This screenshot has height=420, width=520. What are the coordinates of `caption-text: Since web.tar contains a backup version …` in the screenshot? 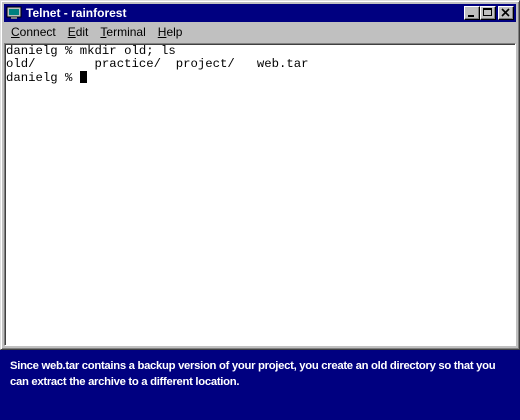 It's located at (253, 374).